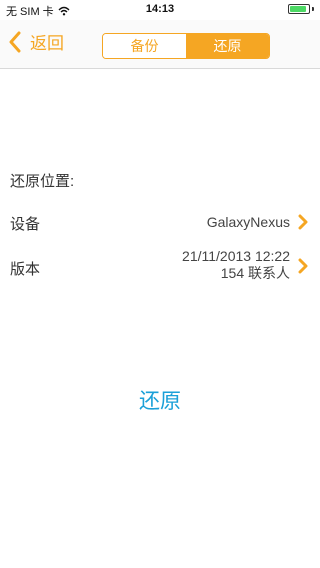 The image size is (320, 568). What do you see at coordinates (47, 43) in the screenshot?
I see `back-label: 返回` at bounding box center [47, 43].